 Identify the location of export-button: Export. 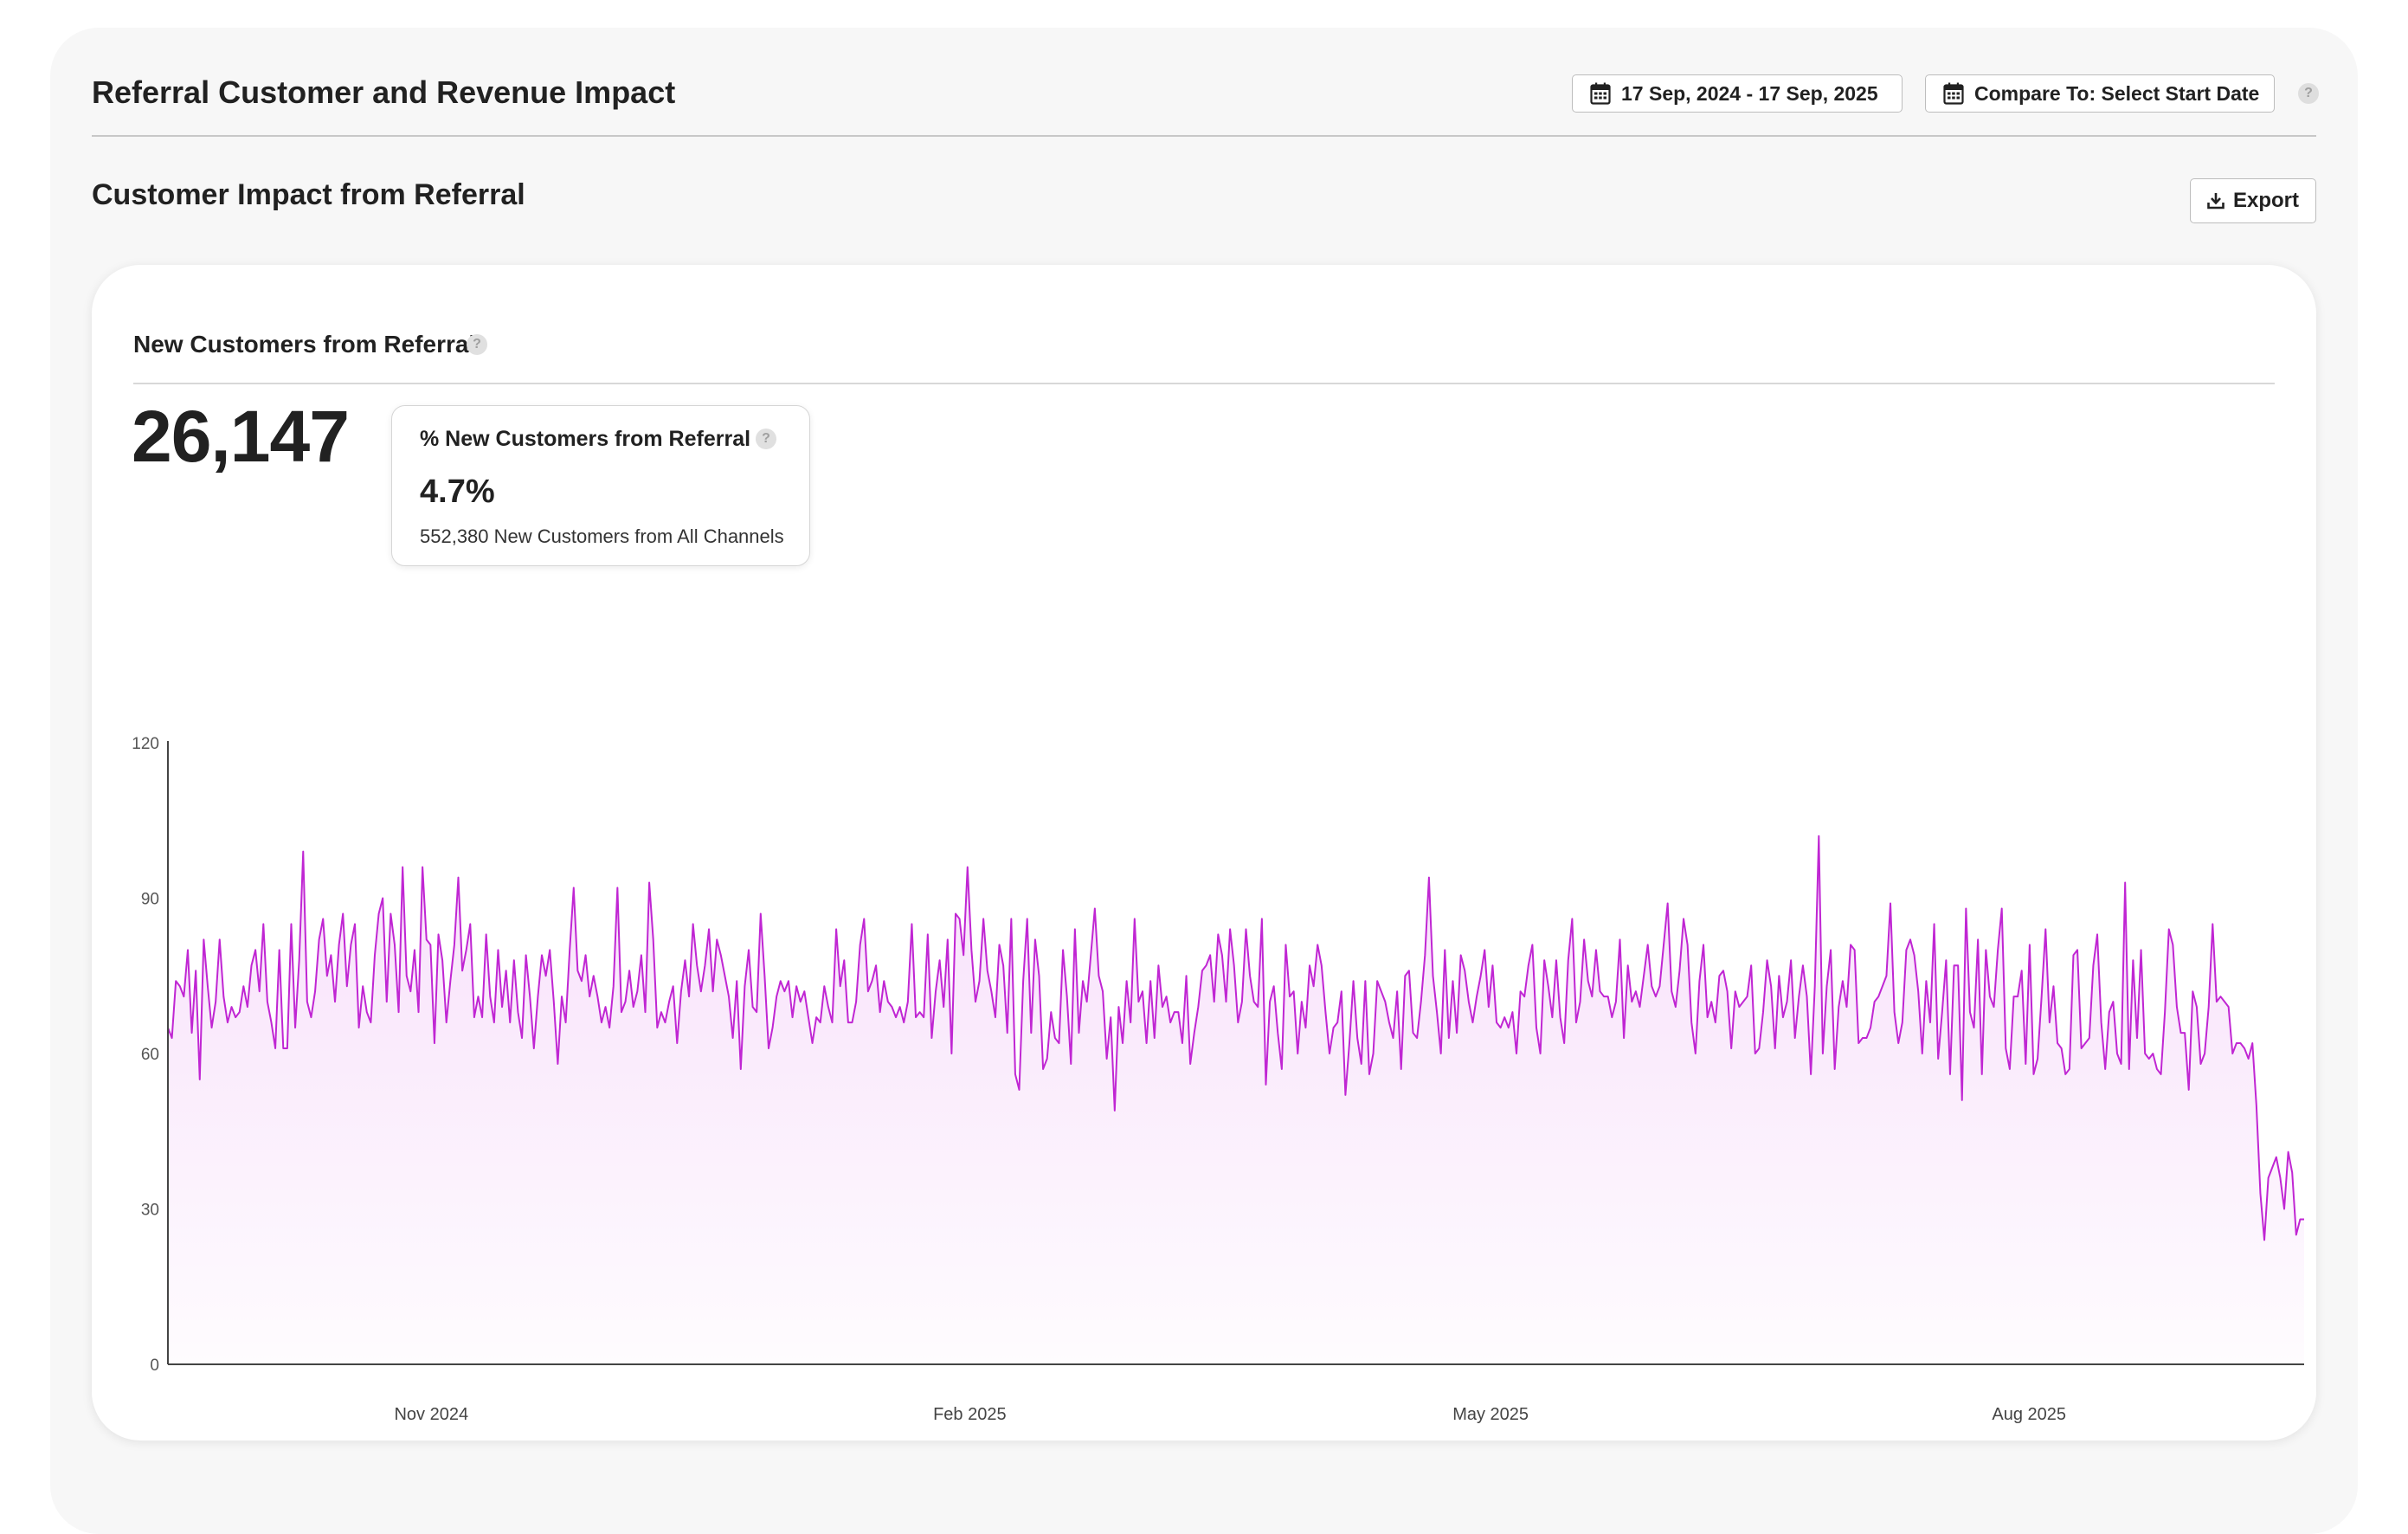
(2253, 200).